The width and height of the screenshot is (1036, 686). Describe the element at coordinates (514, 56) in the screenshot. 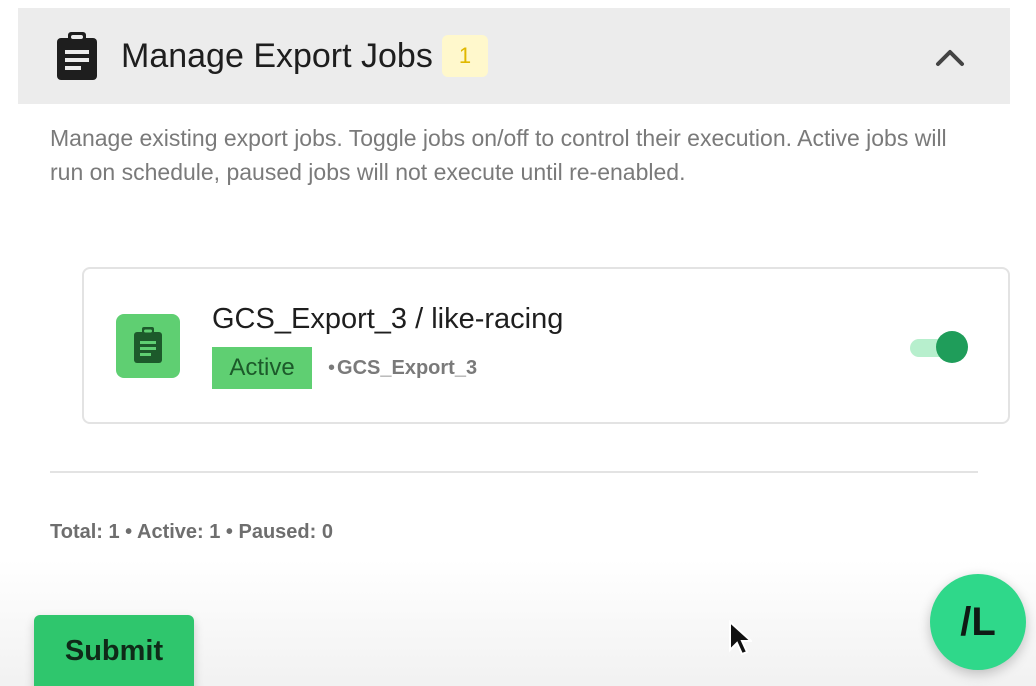

I see `section-header: Manage Export Jobs 1` at that location.